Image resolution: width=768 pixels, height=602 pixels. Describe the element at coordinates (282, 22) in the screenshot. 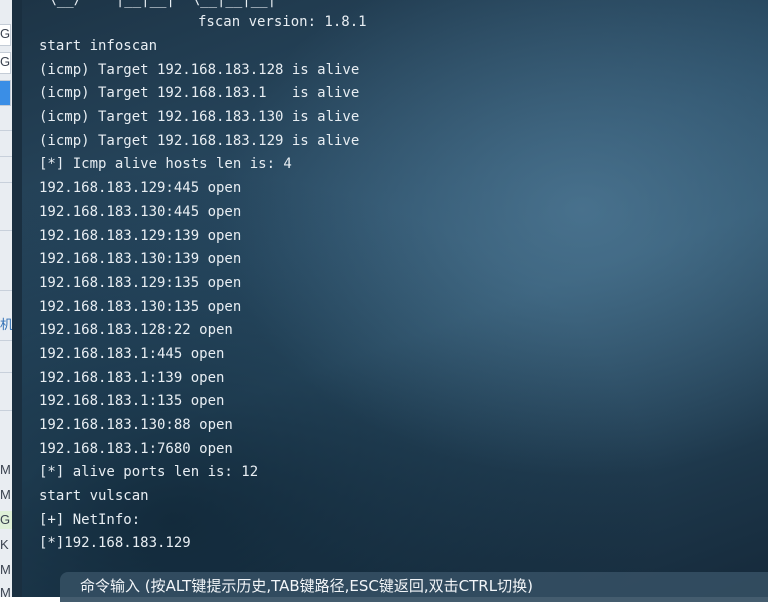

I see `version-line: fscan version: 1.8.1` at that location.